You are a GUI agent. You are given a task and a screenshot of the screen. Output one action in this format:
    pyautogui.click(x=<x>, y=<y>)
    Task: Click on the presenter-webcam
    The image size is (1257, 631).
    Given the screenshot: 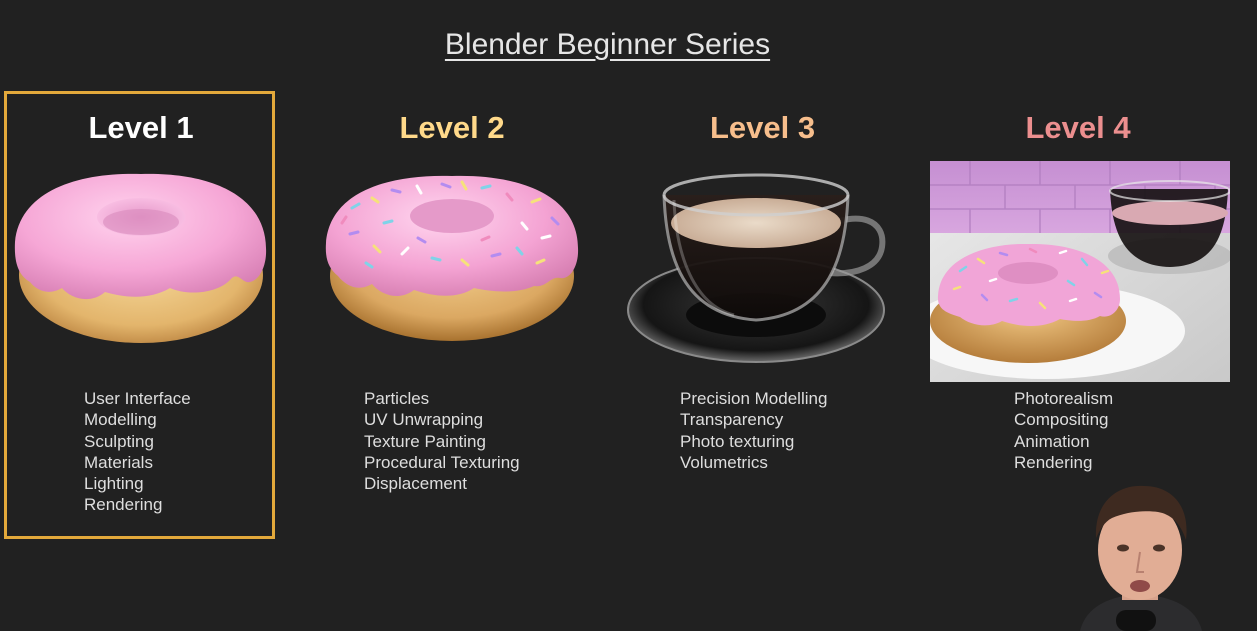 What is the action you would take?
    pyautogui.click(x=1145, y=554)
    